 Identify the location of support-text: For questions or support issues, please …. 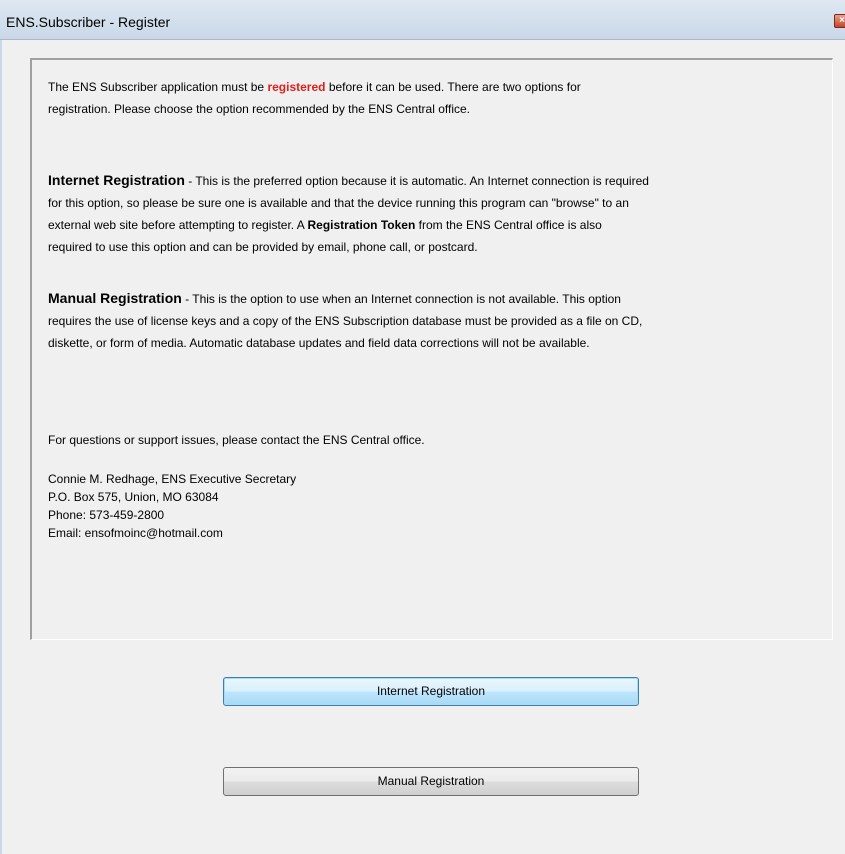
(236, 440).